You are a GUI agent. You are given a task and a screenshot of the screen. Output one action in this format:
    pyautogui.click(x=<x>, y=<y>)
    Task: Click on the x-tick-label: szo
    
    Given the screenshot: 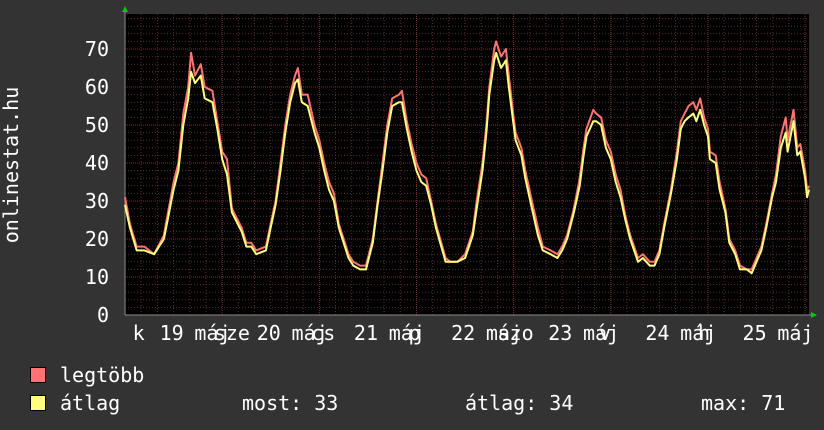 What is the action you would take?
    pyautogui.click(x=516, y=333)
    